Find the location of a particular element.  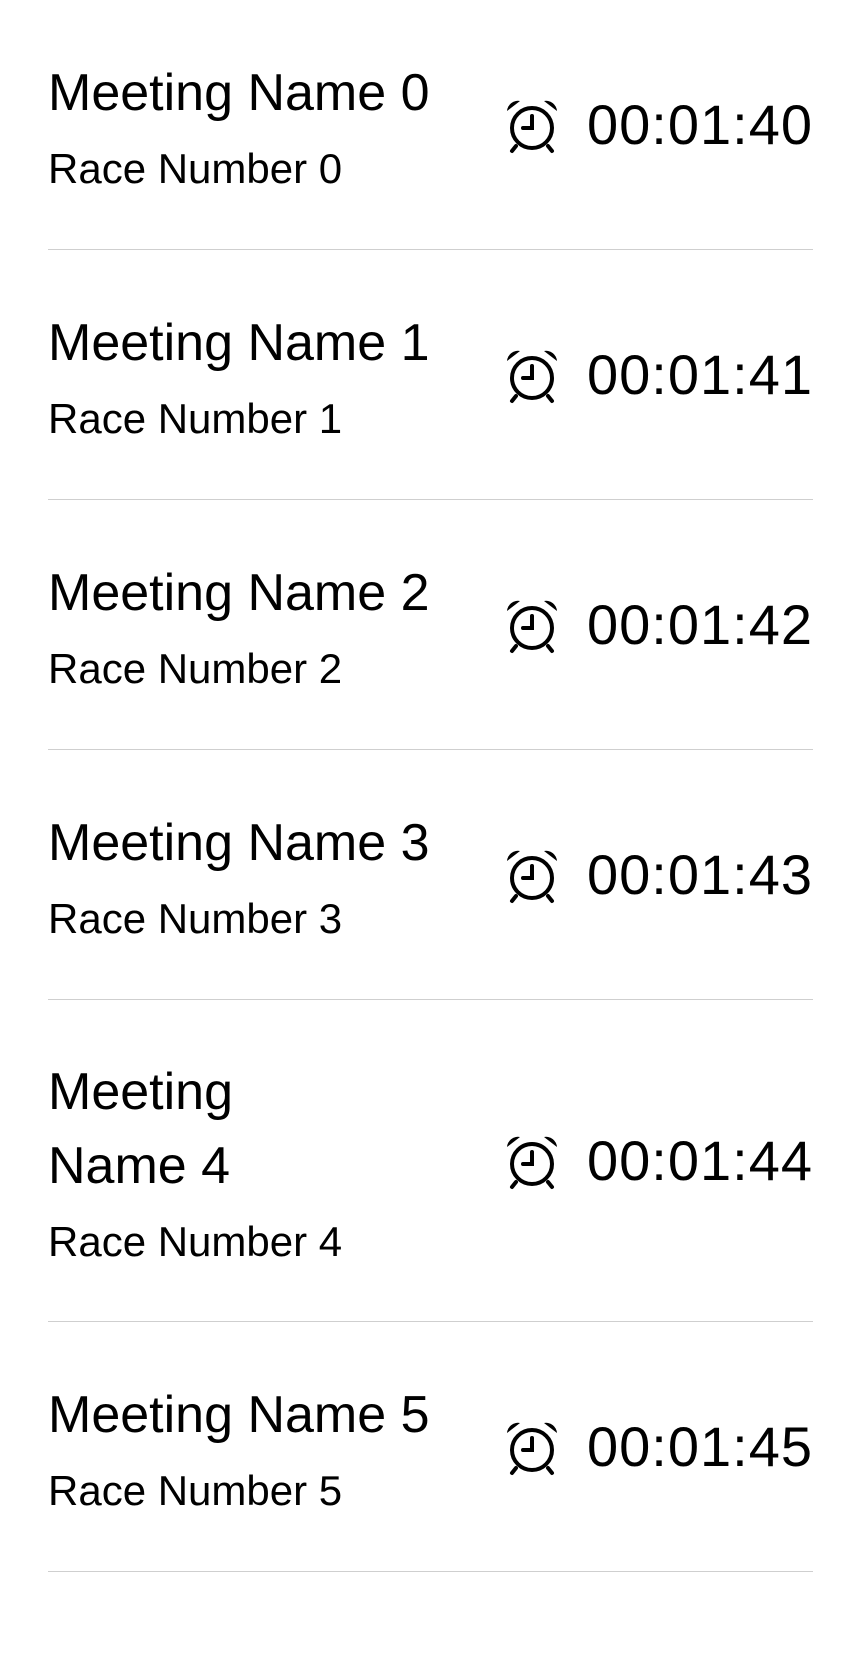

meeting-name: Meeting Name 0 is located at coordinates (239, 92).